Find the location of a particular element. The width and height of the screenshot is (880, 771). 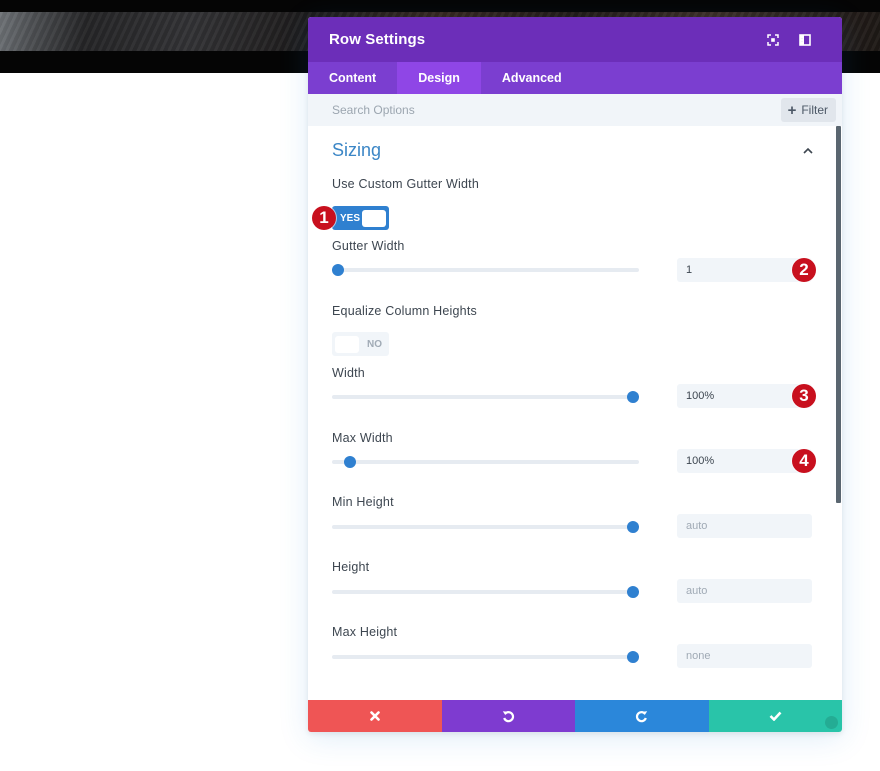

max-width-label: Max Width is located at coordinates (362, 438).